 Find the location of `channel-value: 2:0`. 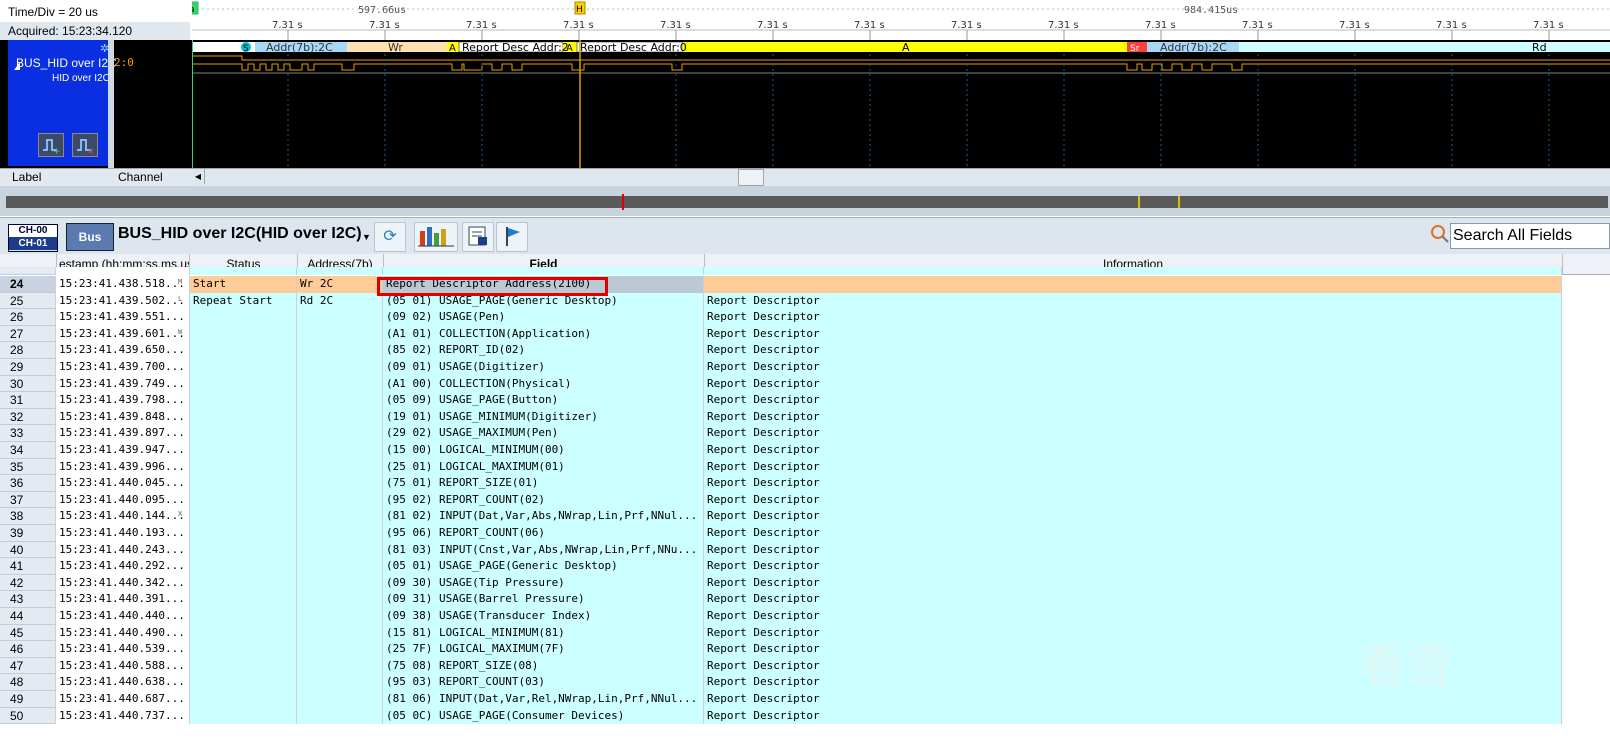

channel-value: 2:0 is located at coordinates (124, 62).